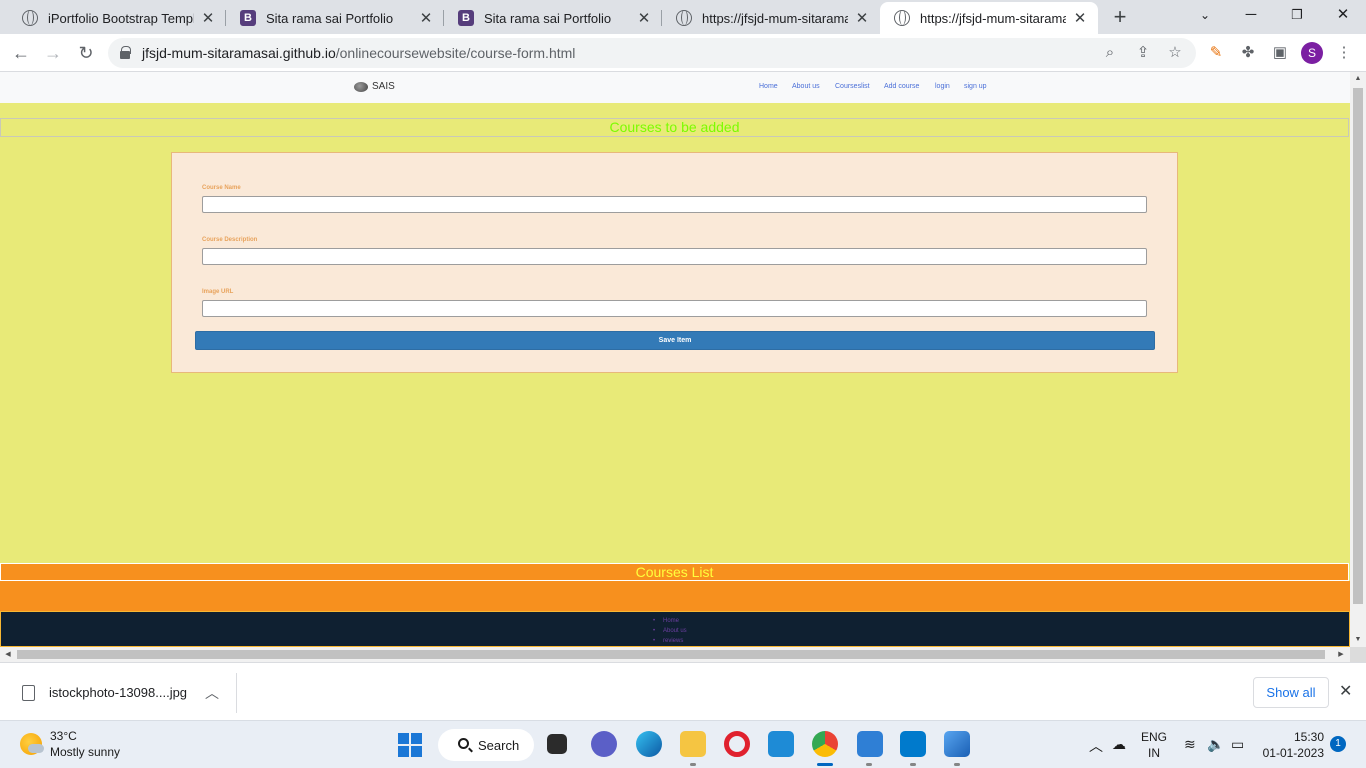 Image resolution: width=1366 pixels, height=768 pixels. I want to click on chevron-up-tray-icon: ︿, so click(1096, 746).